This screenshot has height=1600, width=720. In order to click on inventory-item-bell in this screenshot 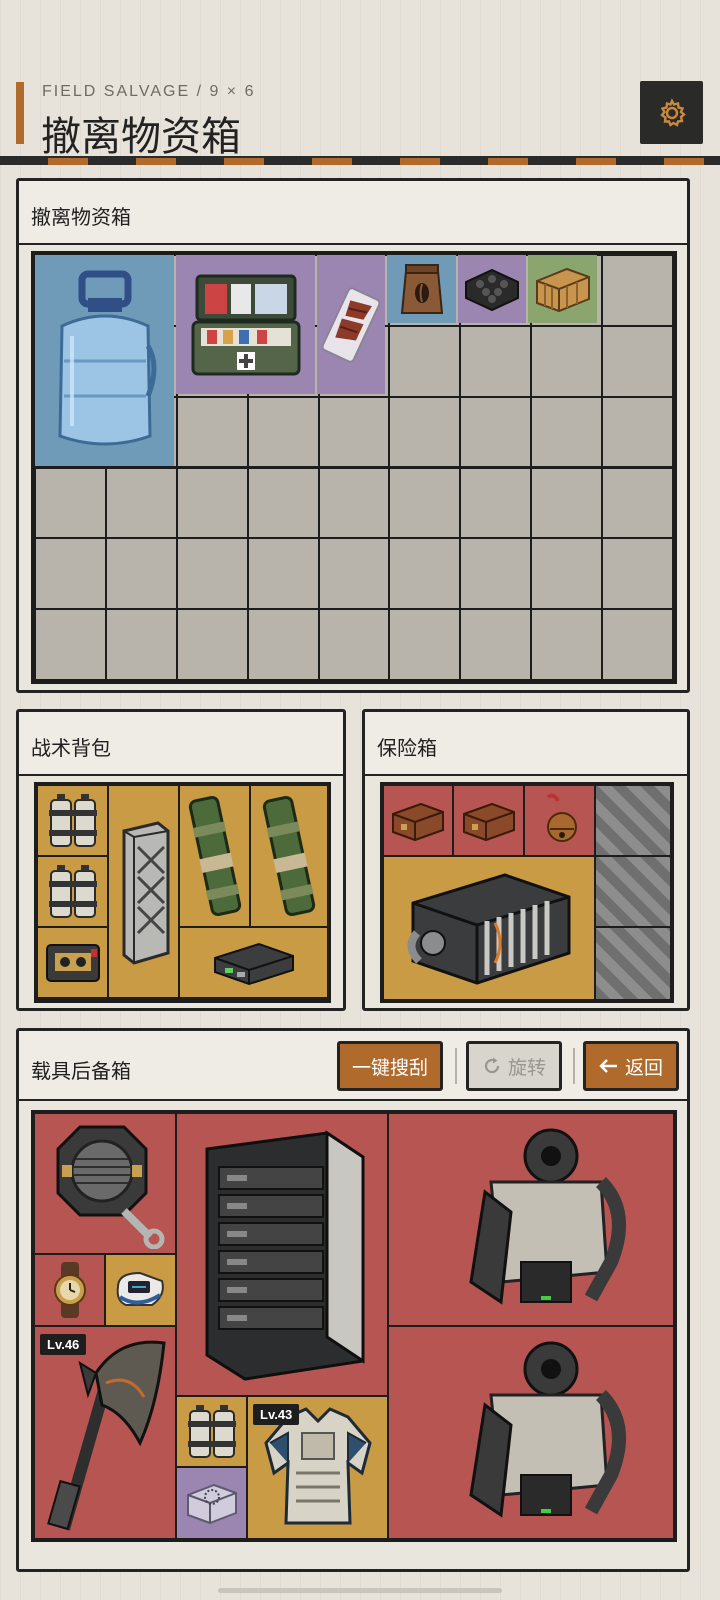, I will do `click(559, 820)`.